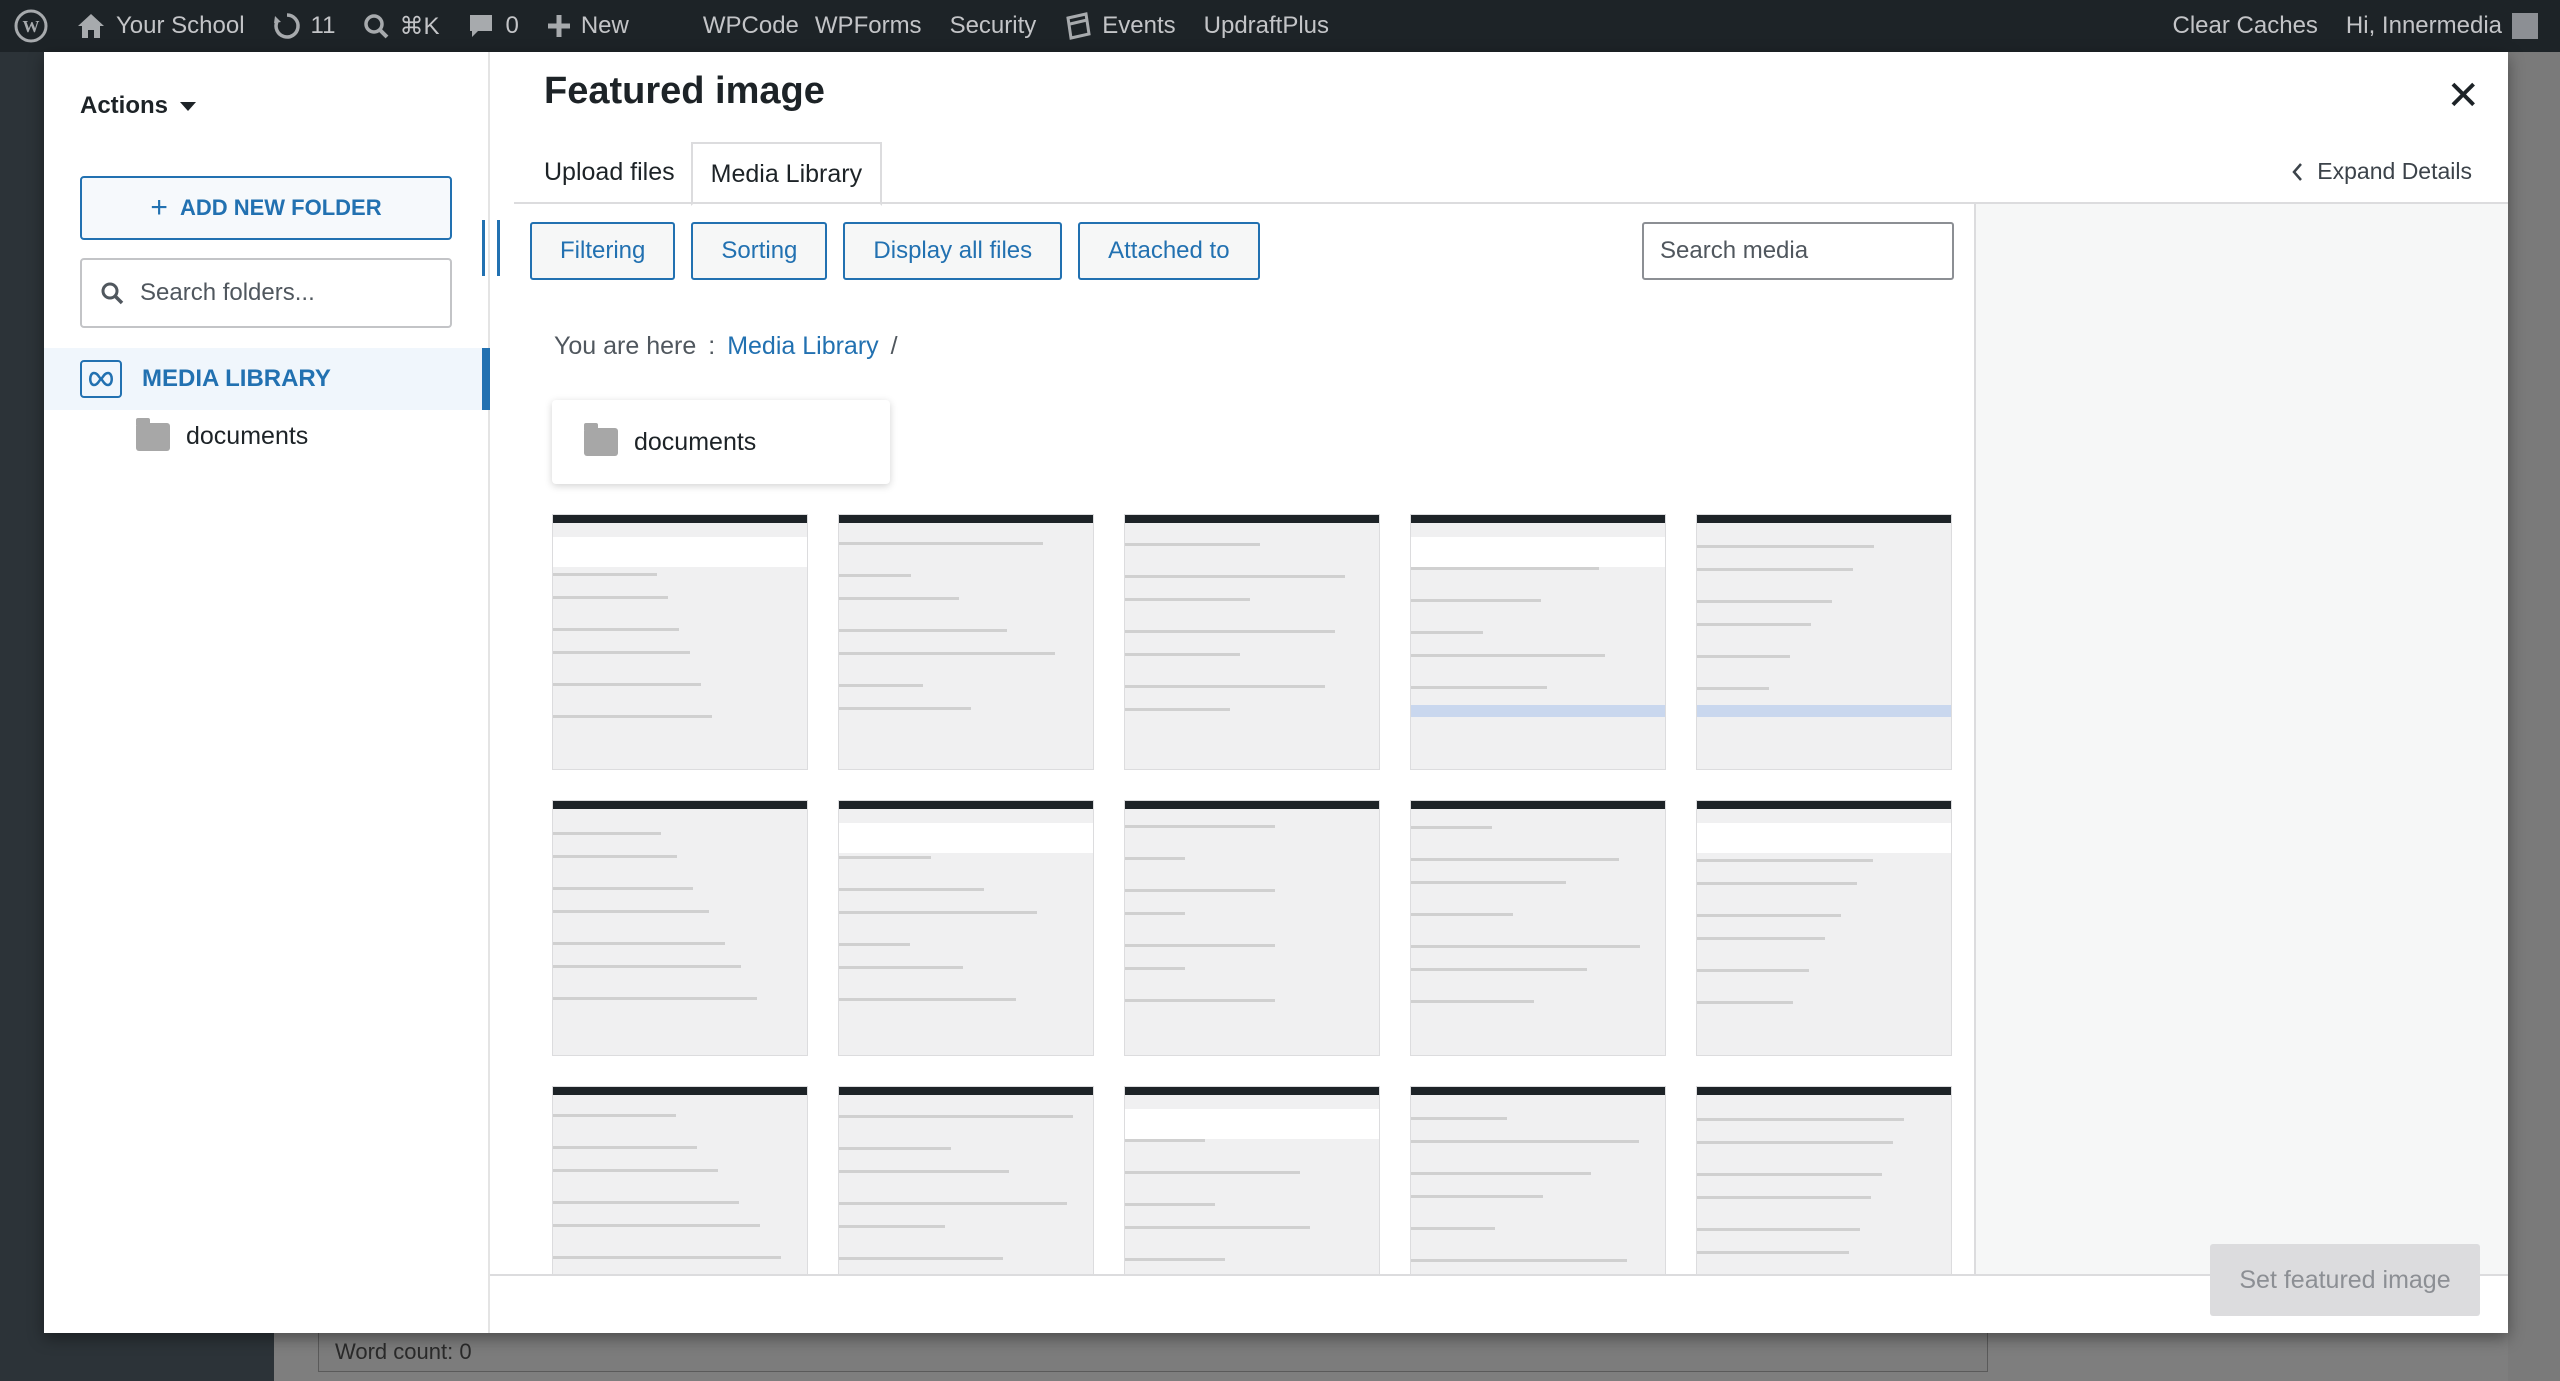  I want to click on search-shortcut: ⌘K, so click(419, 26).